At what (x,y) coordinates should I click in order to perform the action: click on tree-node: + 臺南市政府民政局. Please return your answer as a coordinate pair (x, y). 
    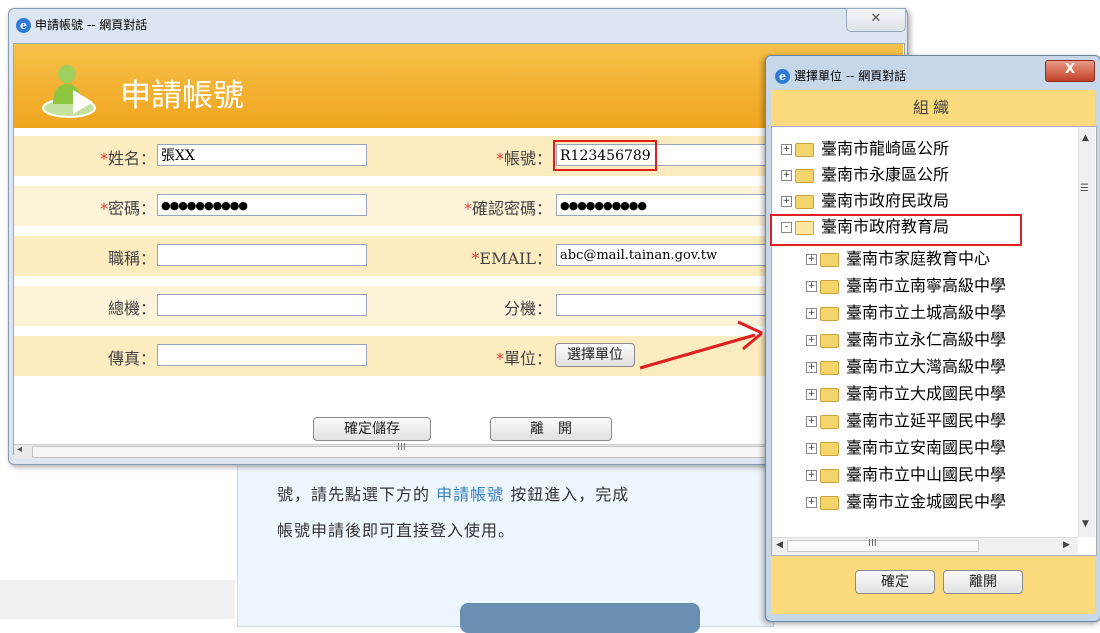
    Looking at the image, I should click on (865, 199).